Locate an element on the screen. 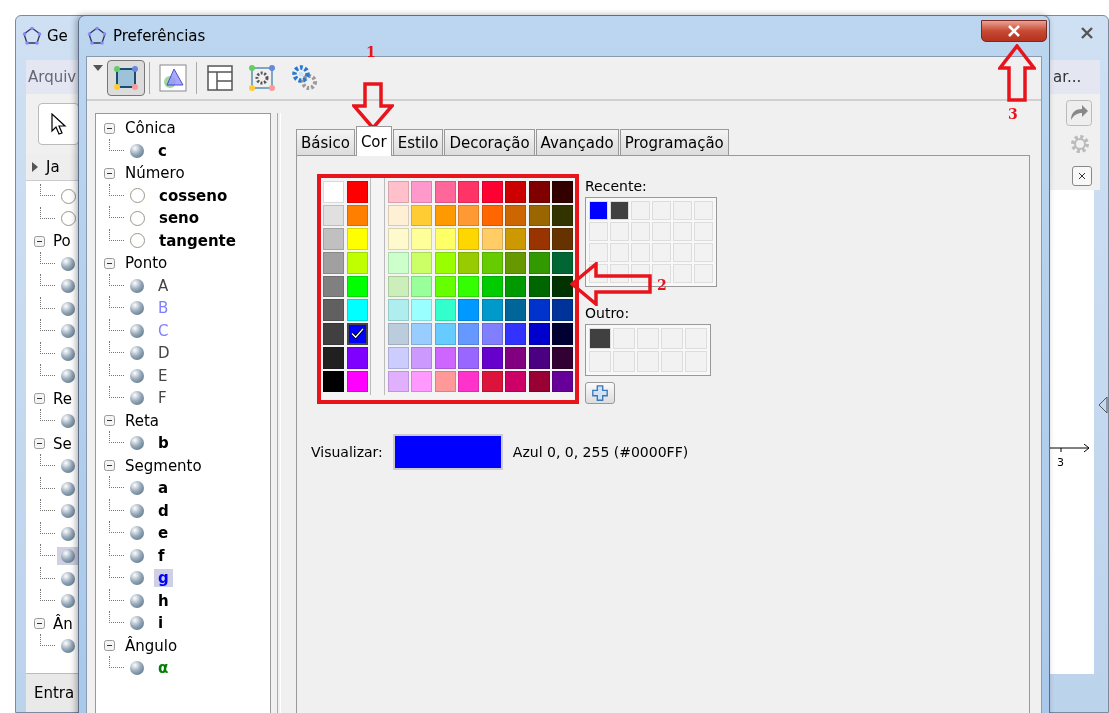 Image resolution: width=1109 pixels, height=713 pixels. color-swatch is located at coordinates (357, 334).